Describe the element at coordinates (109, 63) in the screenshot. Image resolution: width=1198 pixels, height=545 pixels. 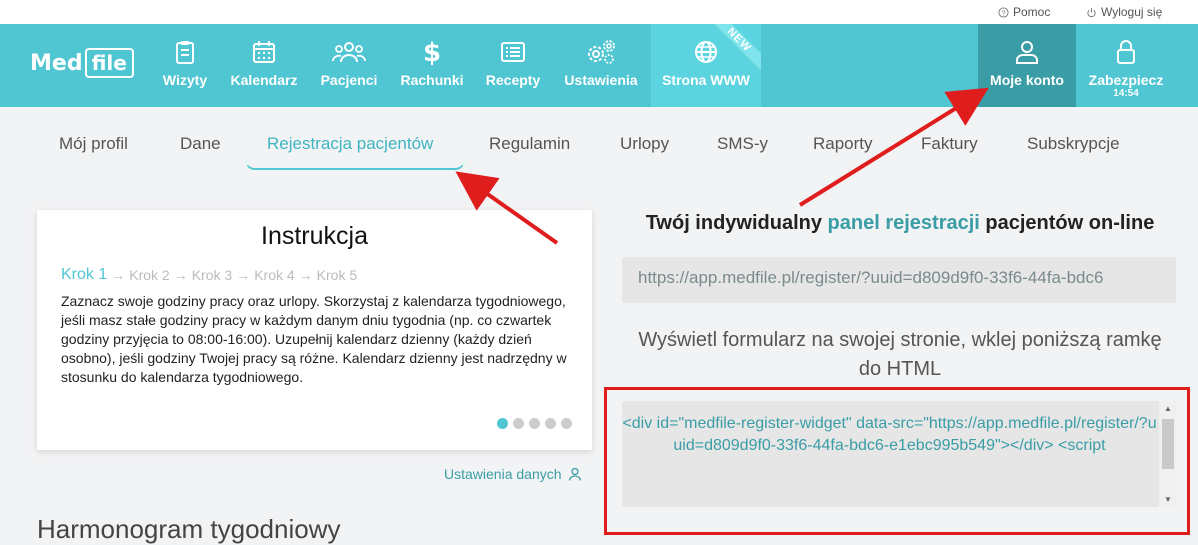
I see `logo-file: file` at that location.